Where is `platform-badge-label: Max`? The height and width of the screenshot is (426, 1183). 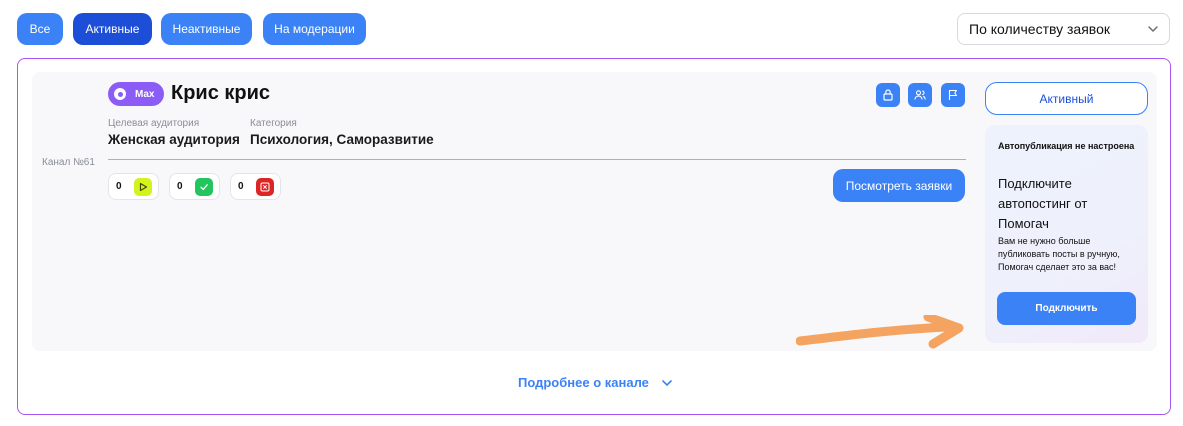
platform-badge-label: Max is located at coordinates (145, 94).